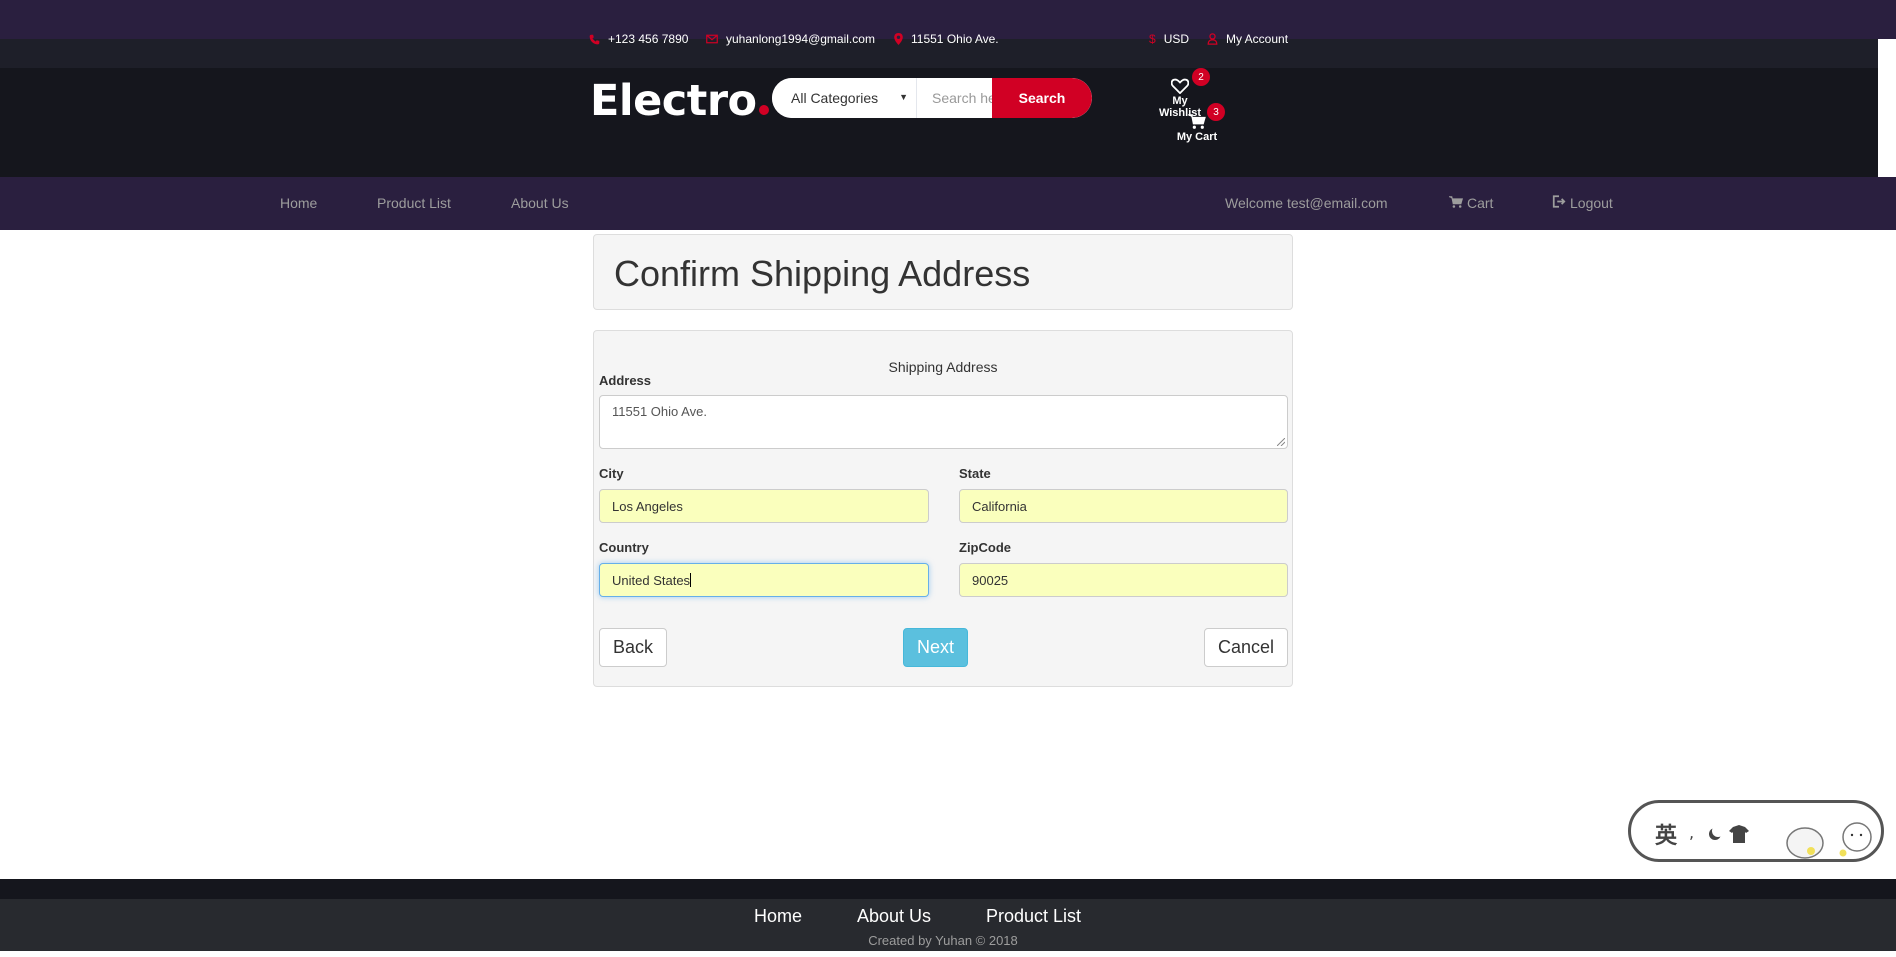 The height and width of the screenshot is (957, 1896). Describe the element at coordinates (647, 506) in the screenshot. I see `city-value: Los Angeles` at that location.